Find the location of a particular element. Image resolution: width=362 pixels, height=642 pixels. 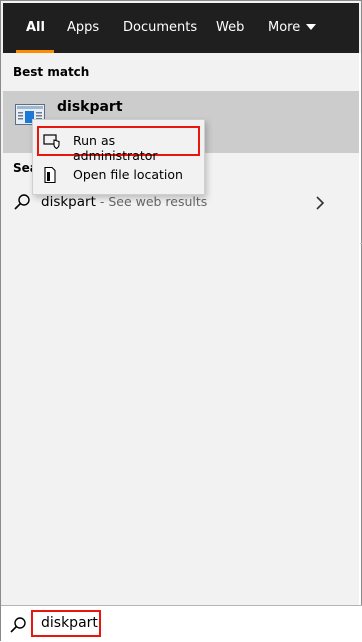

tab-more: More is located at coordinates (292, 28).